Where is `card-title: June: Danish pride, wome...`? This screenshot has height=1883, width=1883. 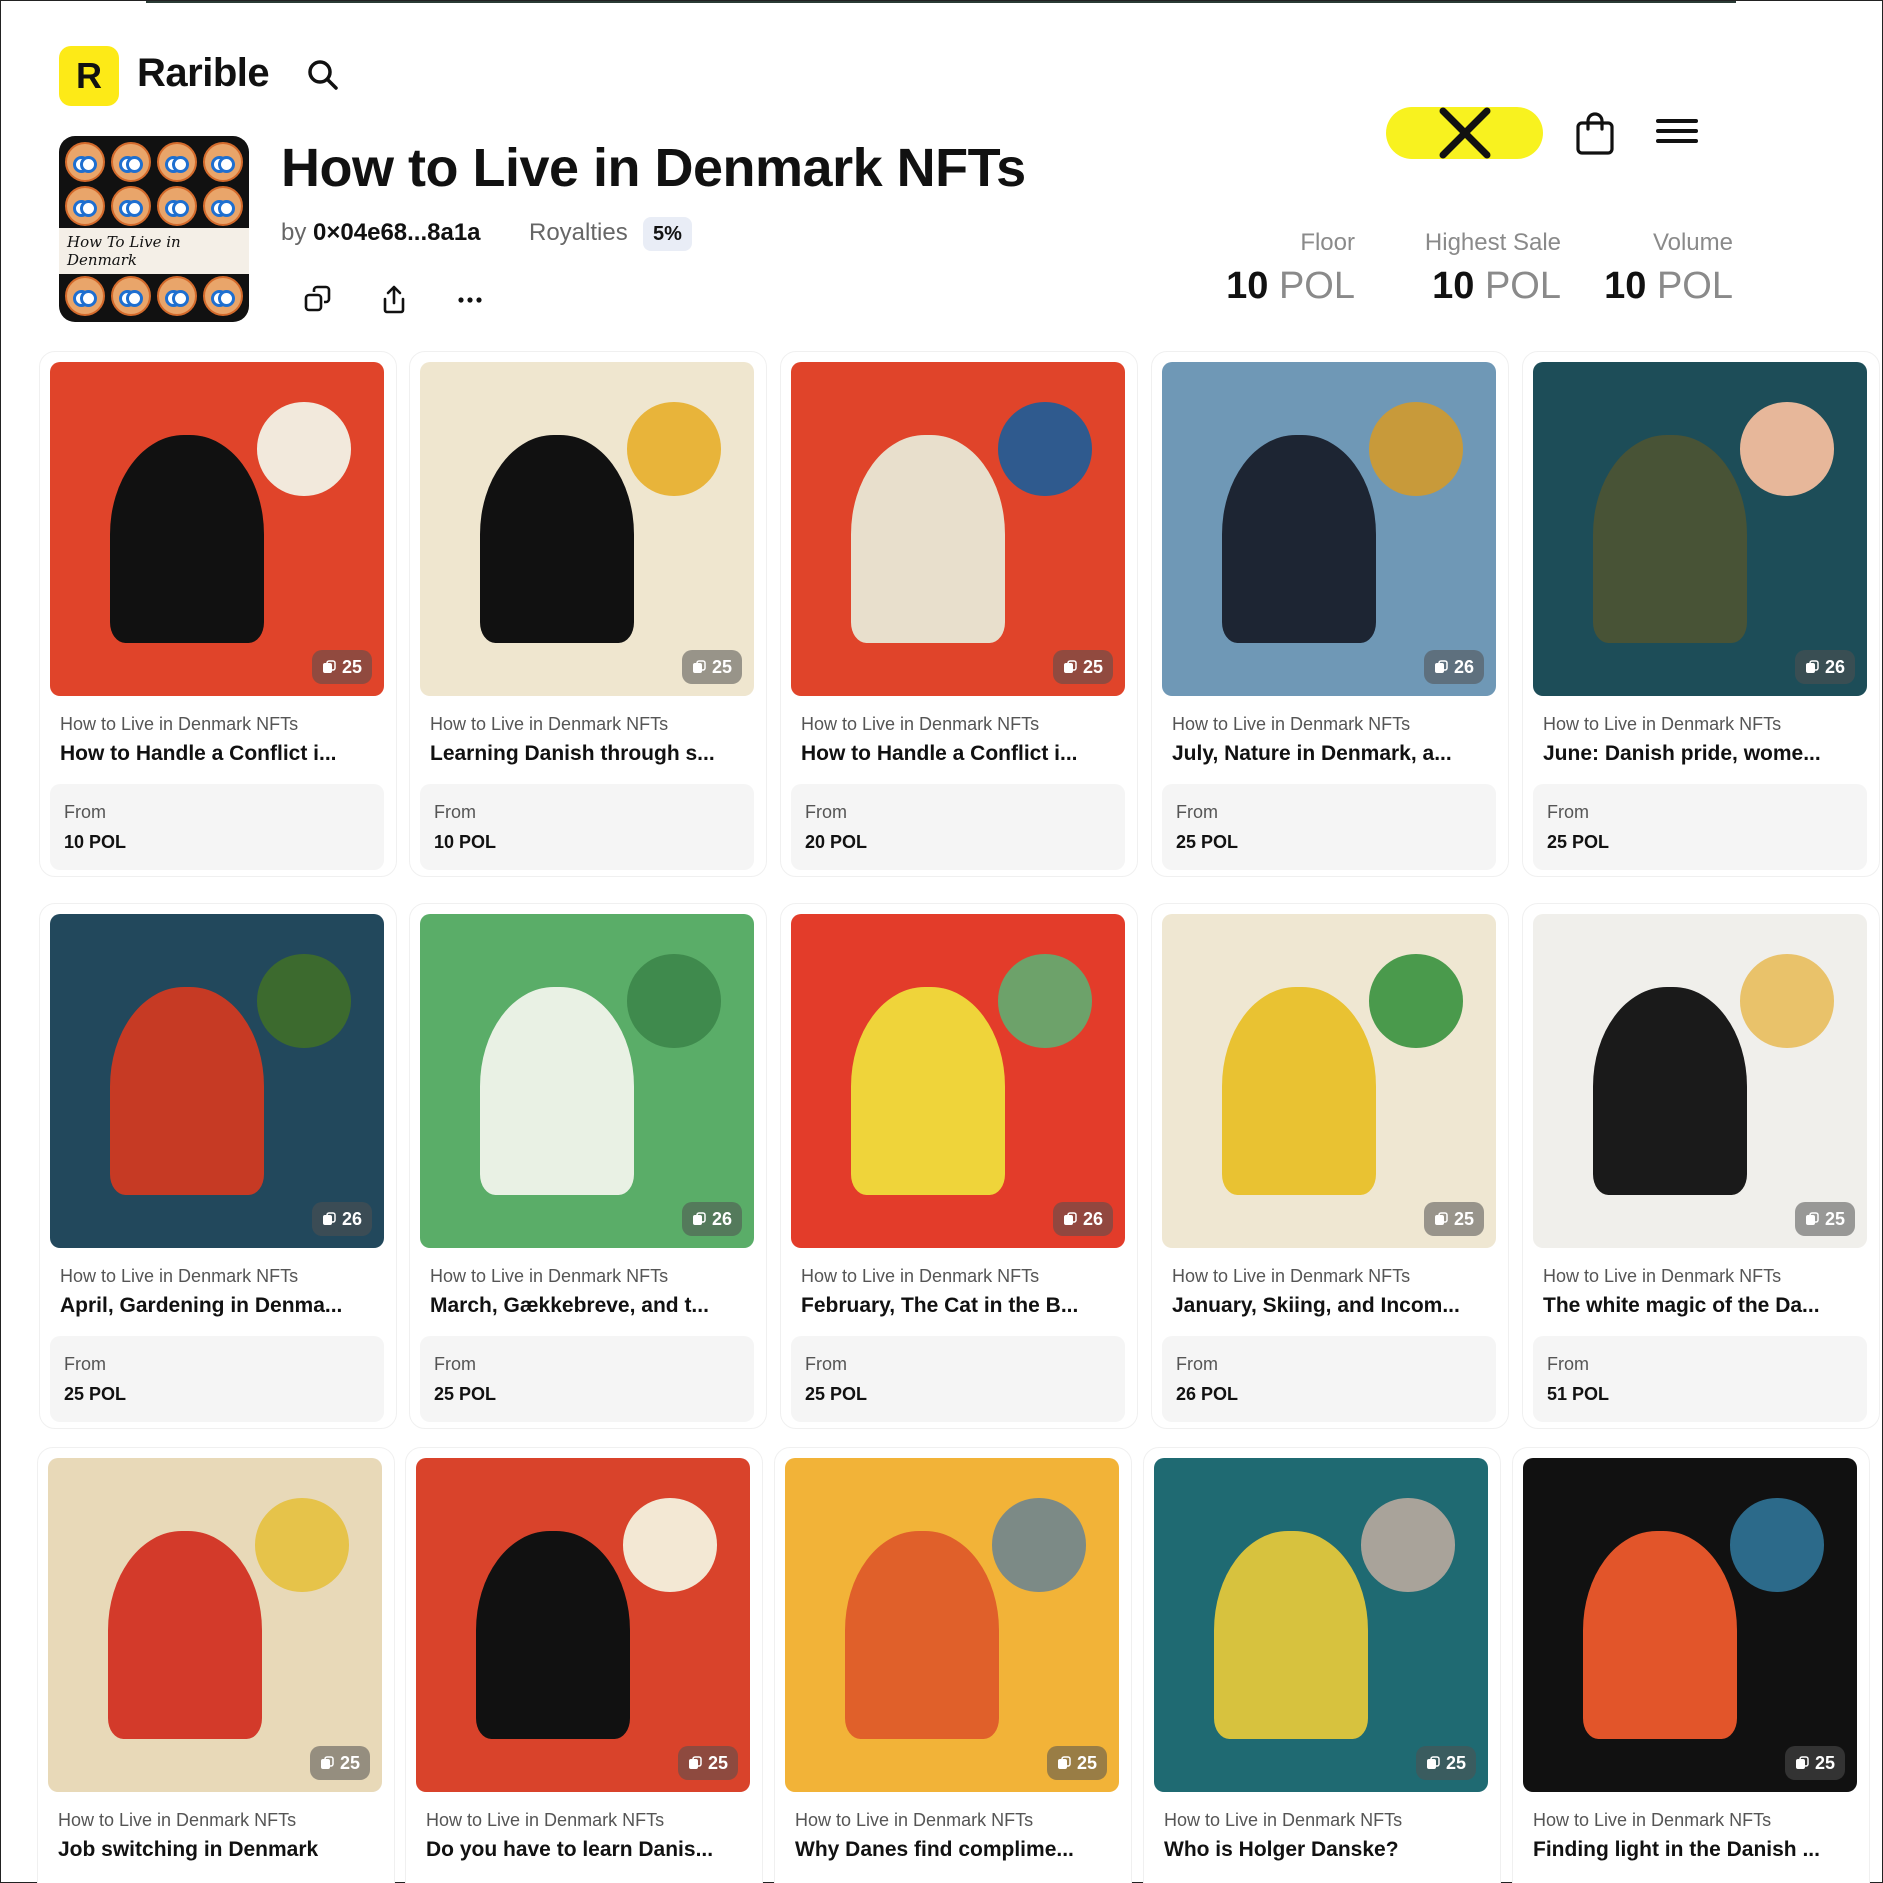 card-title: June: Danish pride, wome... is located at coordinates (1682, 754).